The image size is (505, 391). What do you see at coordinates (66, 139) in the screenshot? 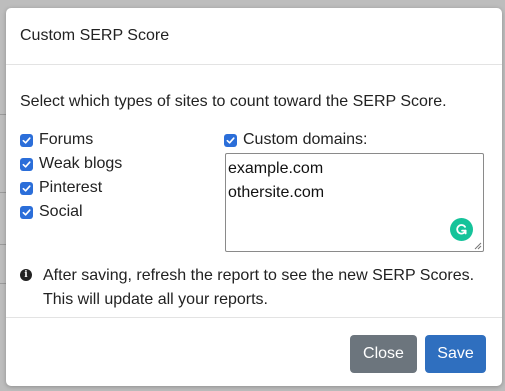
I see `forums-label: Forums` at bounding box center [66, 139].